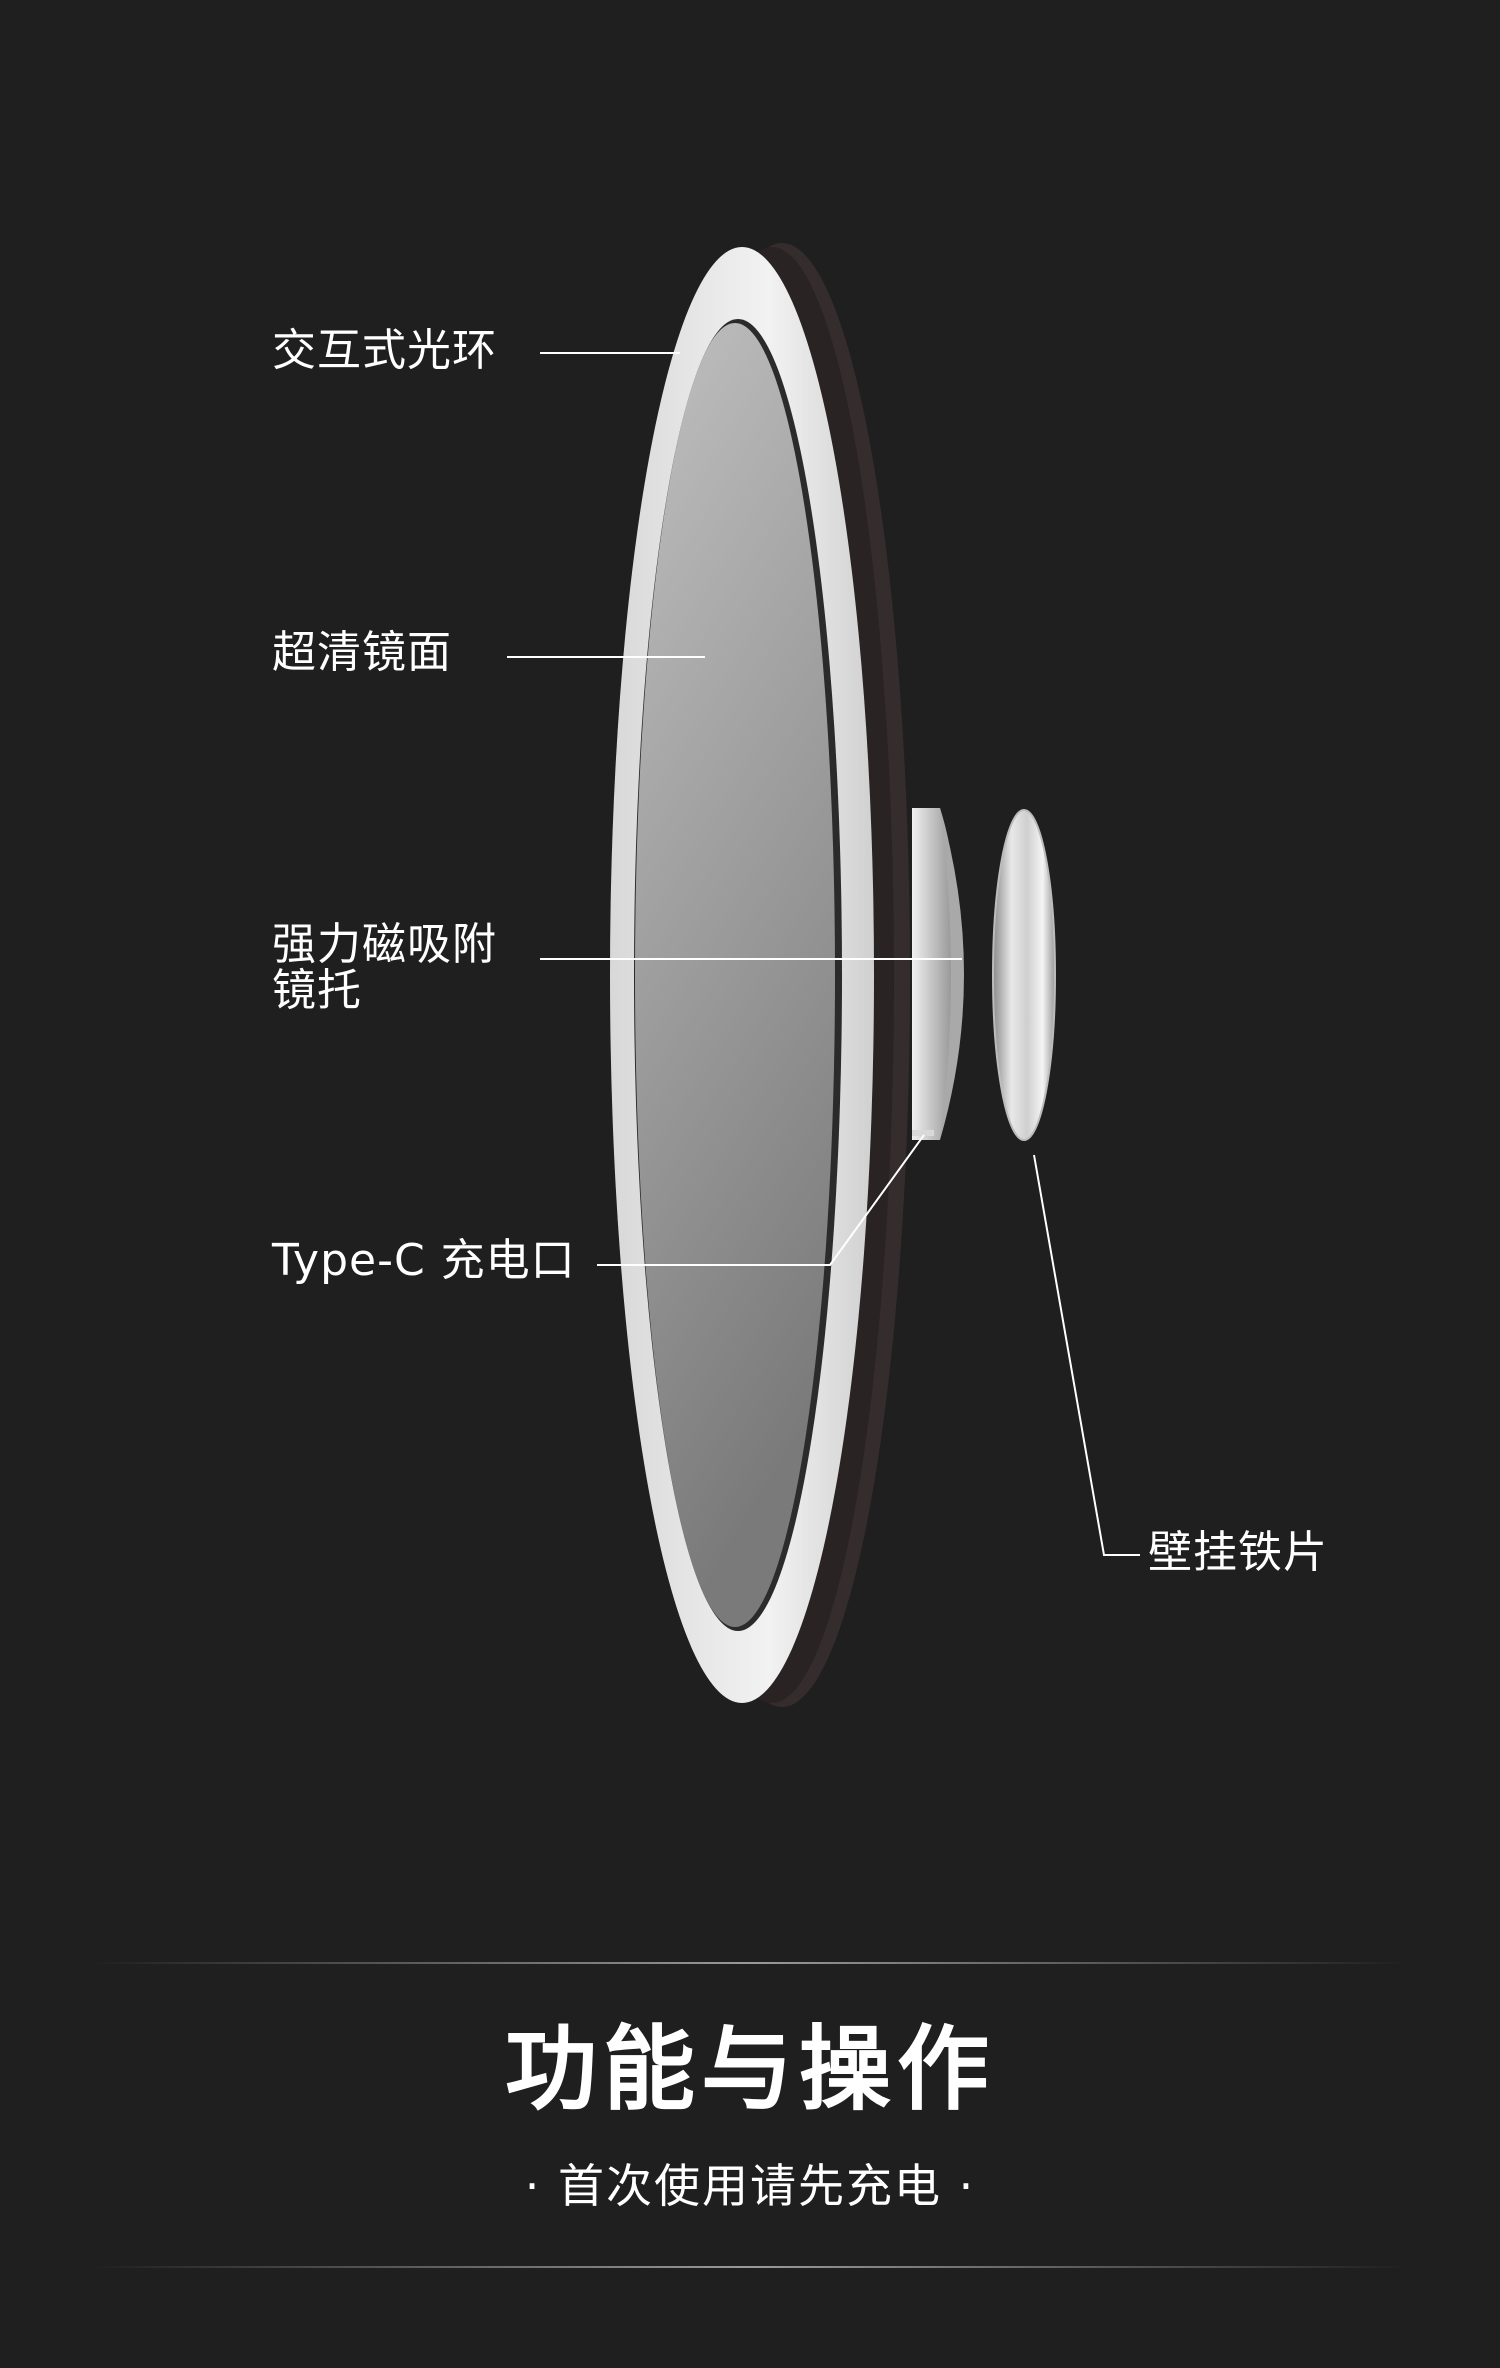  I want to click on divider-top, so click(750, 1963).